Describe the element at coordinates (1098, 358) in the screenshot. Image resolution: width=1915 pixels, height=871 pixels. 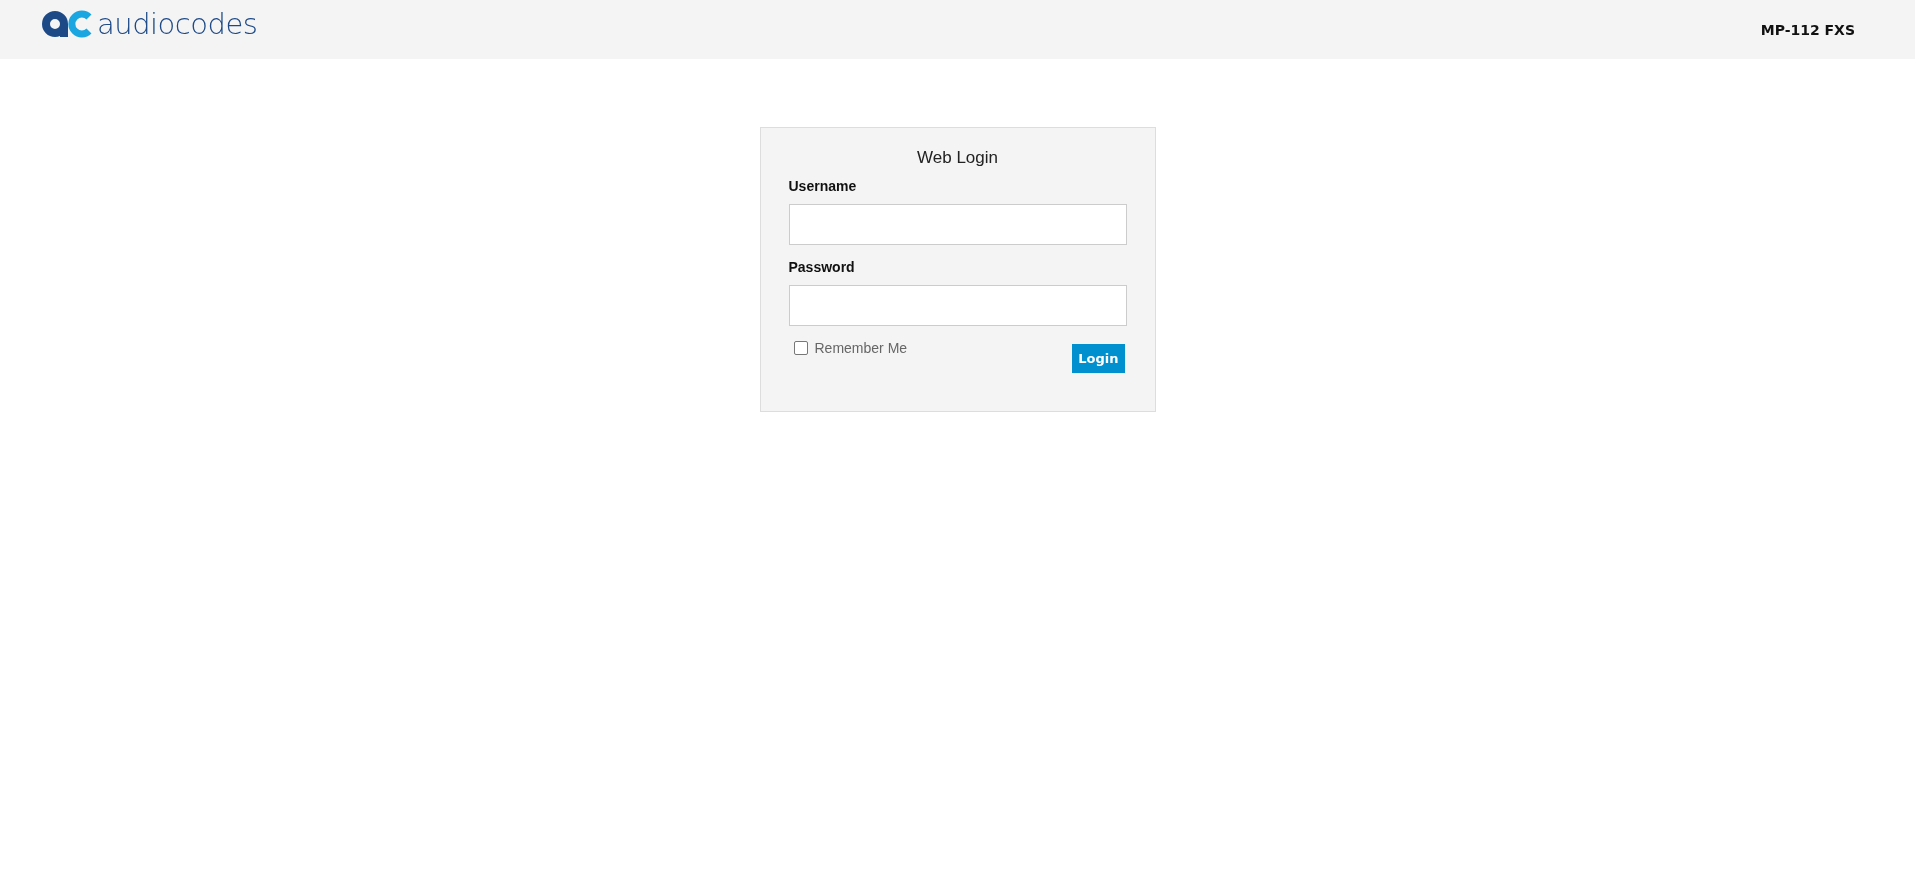
I see `login-button: Login` at that location.